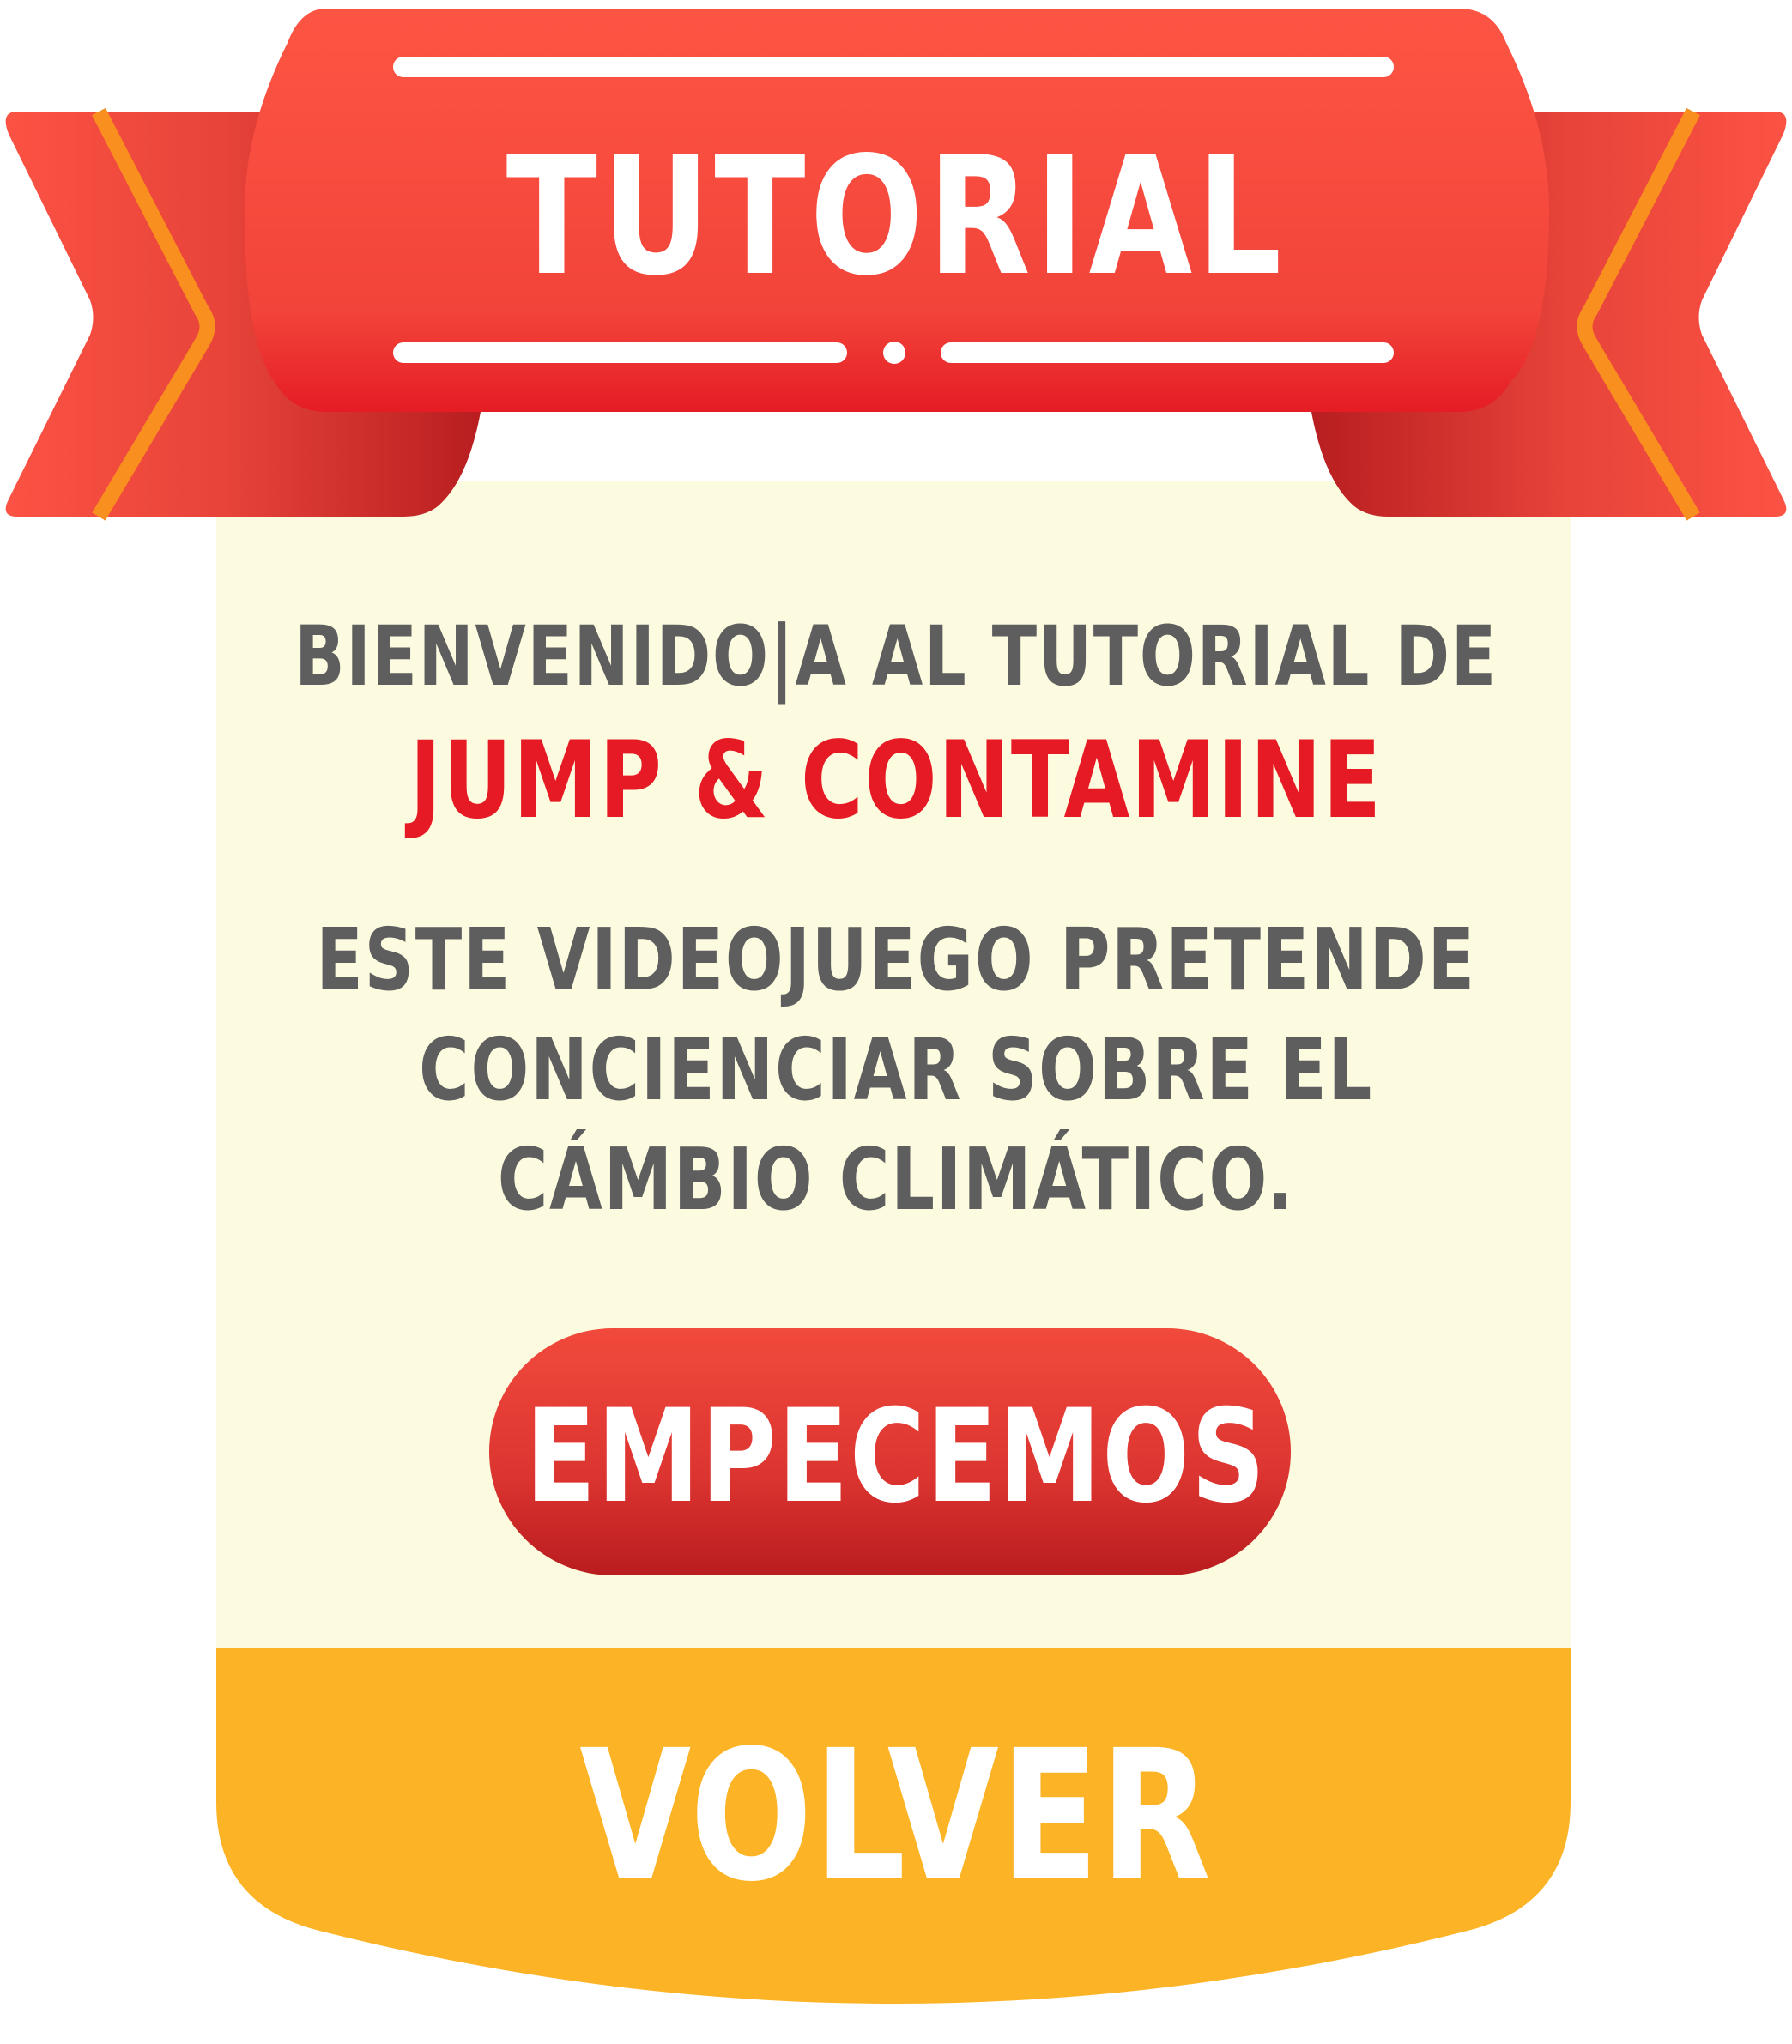  I want to click on game-name: JUMP & CONTAMINE, so click(896, 781).